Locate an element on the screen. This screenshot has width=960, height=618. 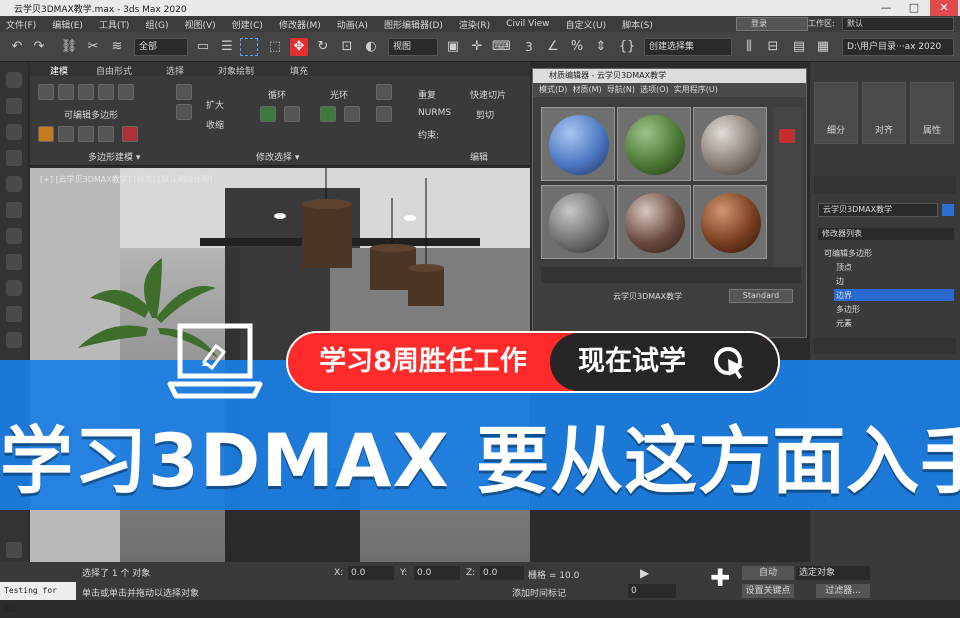
grid-align-icon is located at coordinates (384, 92).